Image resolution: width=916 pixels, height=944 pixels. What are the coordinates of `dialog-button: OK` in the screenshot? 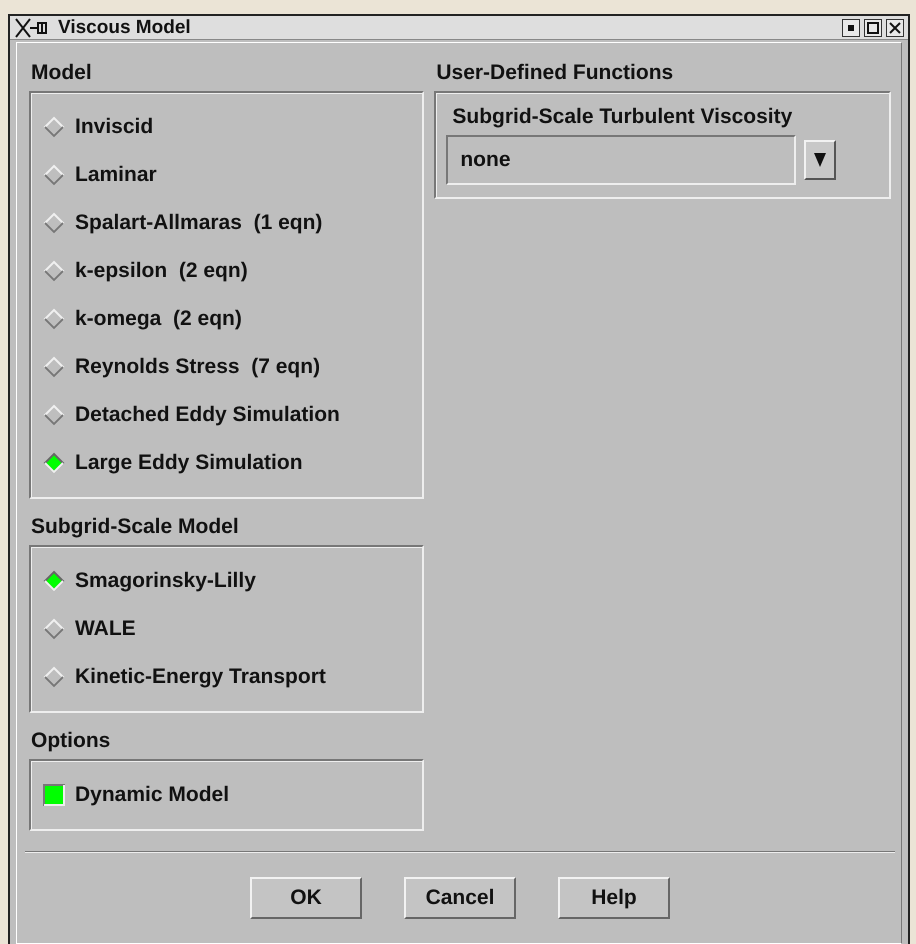 It's located at (306, 898).